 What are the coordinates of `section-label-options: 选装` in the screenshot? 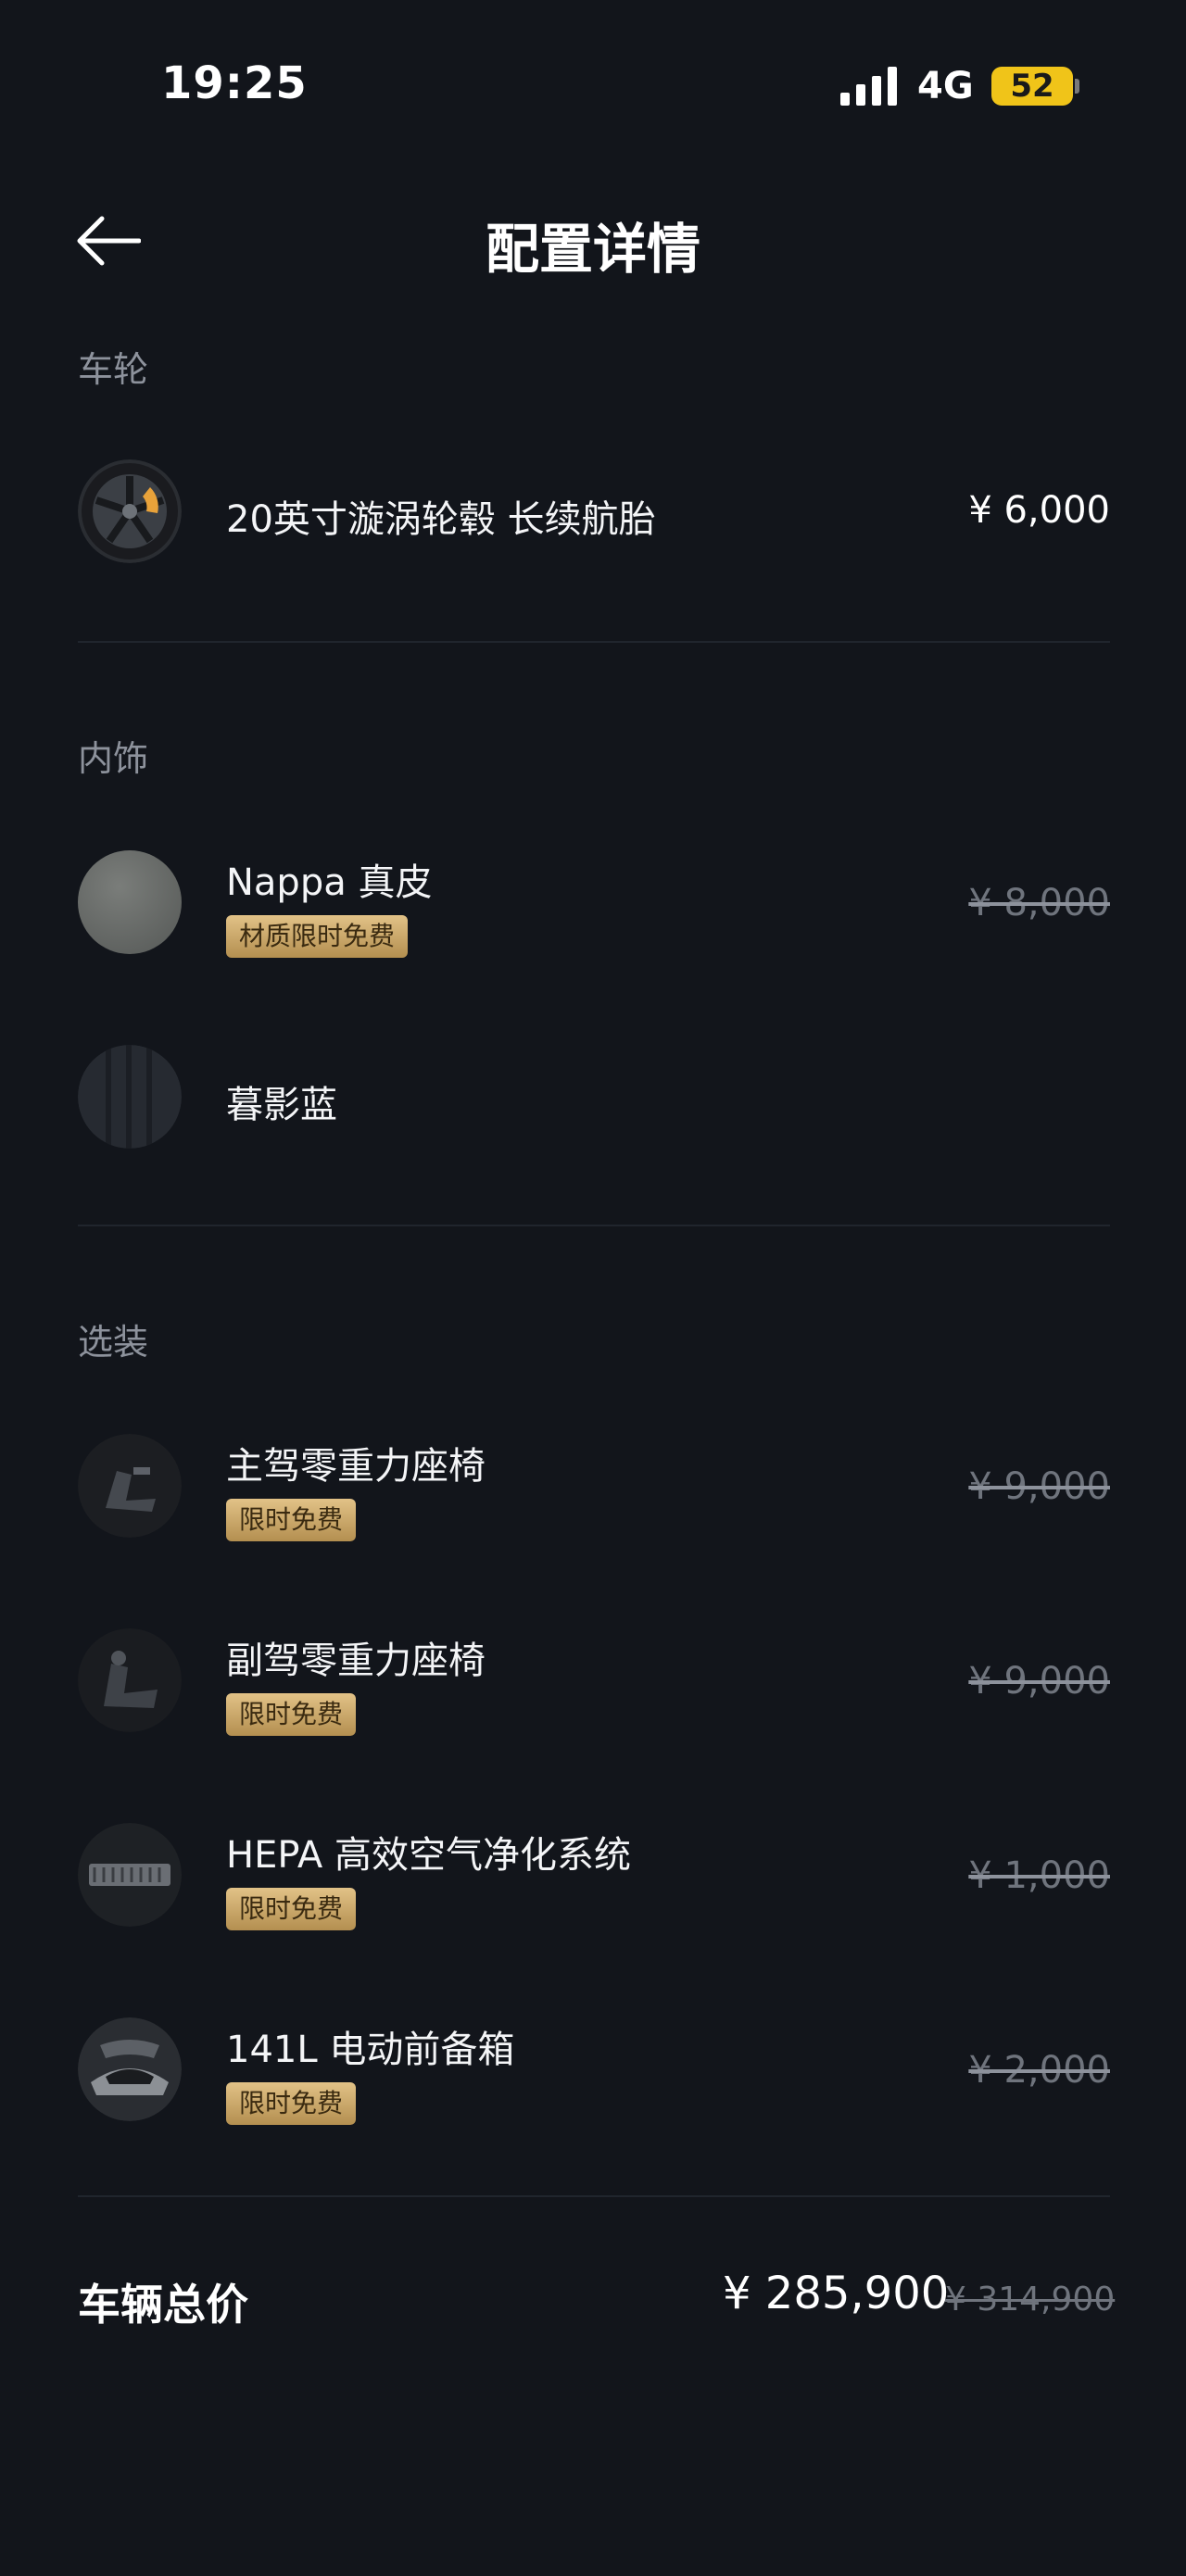 It's located at (113, 1342).